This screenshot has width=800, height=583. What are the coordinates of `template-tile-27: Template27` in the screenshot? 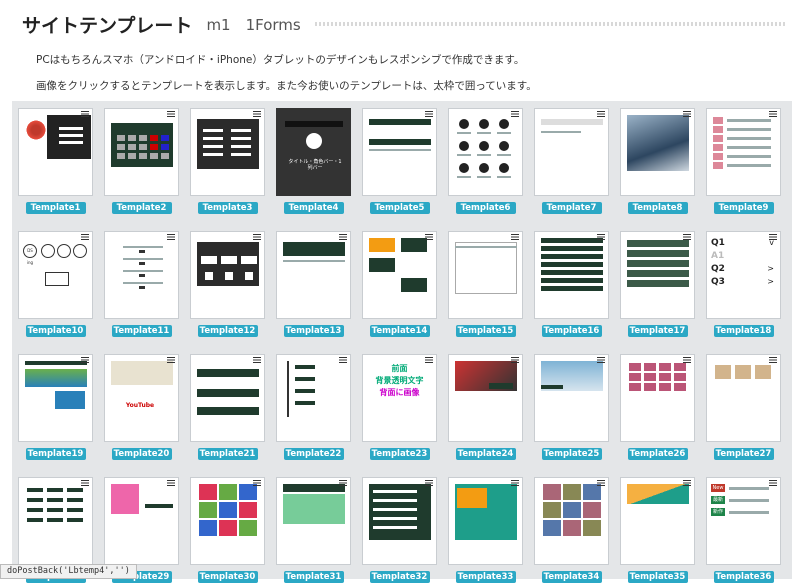 It's located at (743, 407).